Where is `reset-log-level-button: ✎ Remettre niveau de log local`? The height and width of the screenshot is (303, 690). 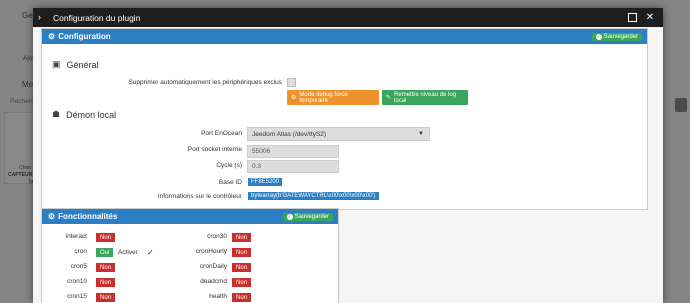
reset-log-level-button: ✎ Remettre niveau de log local is located at coordinates (425, 97).